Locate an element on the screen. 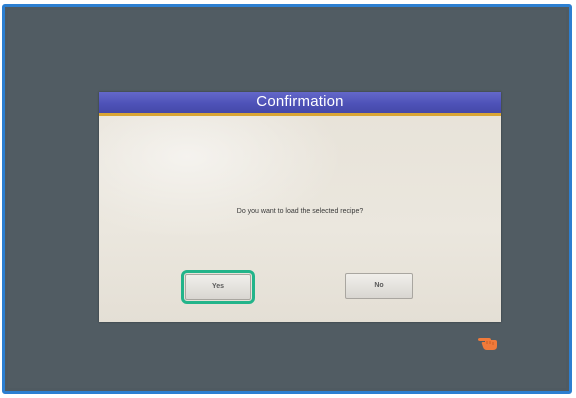 The height and width of the screenshot is (398, 576). no-button: No is located at coordinates (379, 286).